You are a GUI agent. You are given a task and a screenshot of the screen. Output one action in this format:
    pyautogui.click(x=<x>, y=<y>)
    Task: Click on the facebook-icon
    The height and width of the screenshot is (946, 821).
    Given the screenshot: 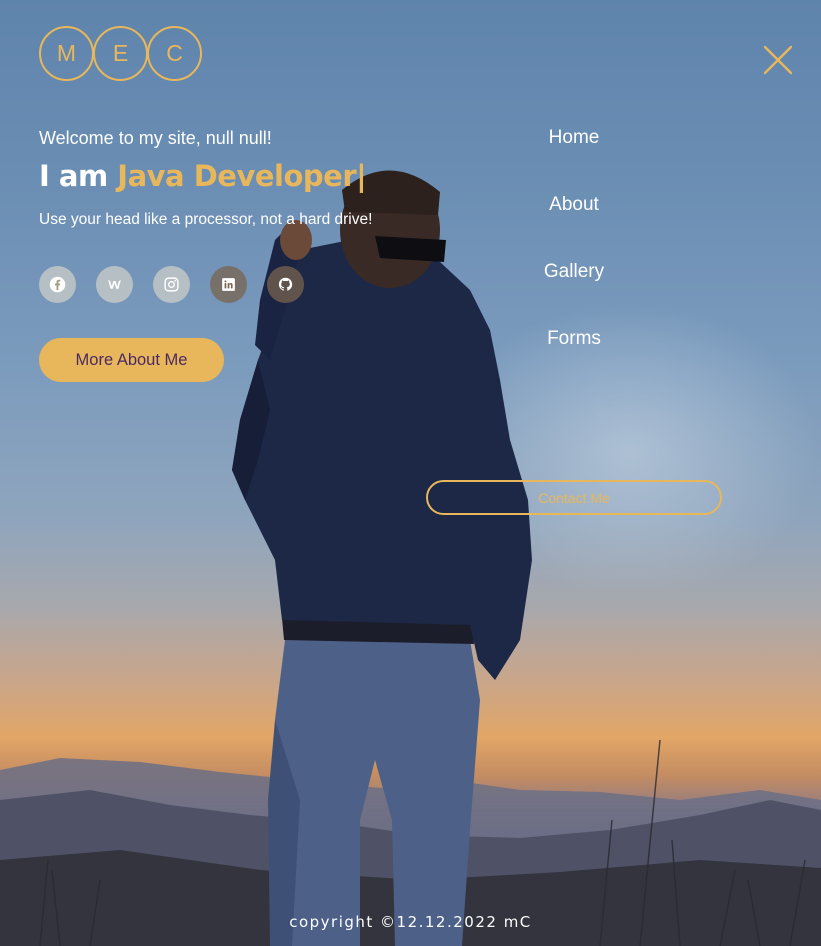 What is the action you would take?
    pyautogui.click(x=57, y=284)
    